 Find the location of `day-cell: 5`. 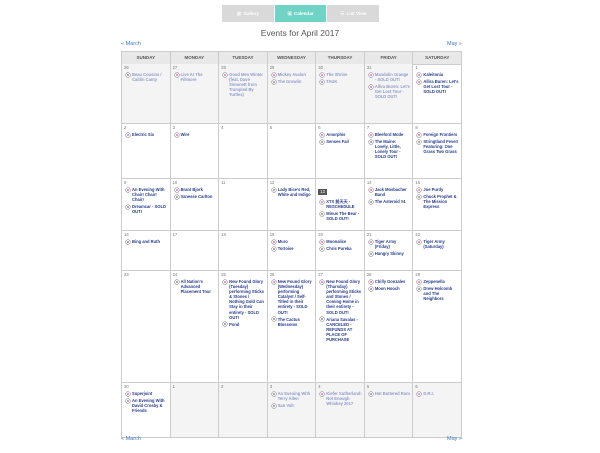

day-cell: 5 is located at coordinates (292, 151).